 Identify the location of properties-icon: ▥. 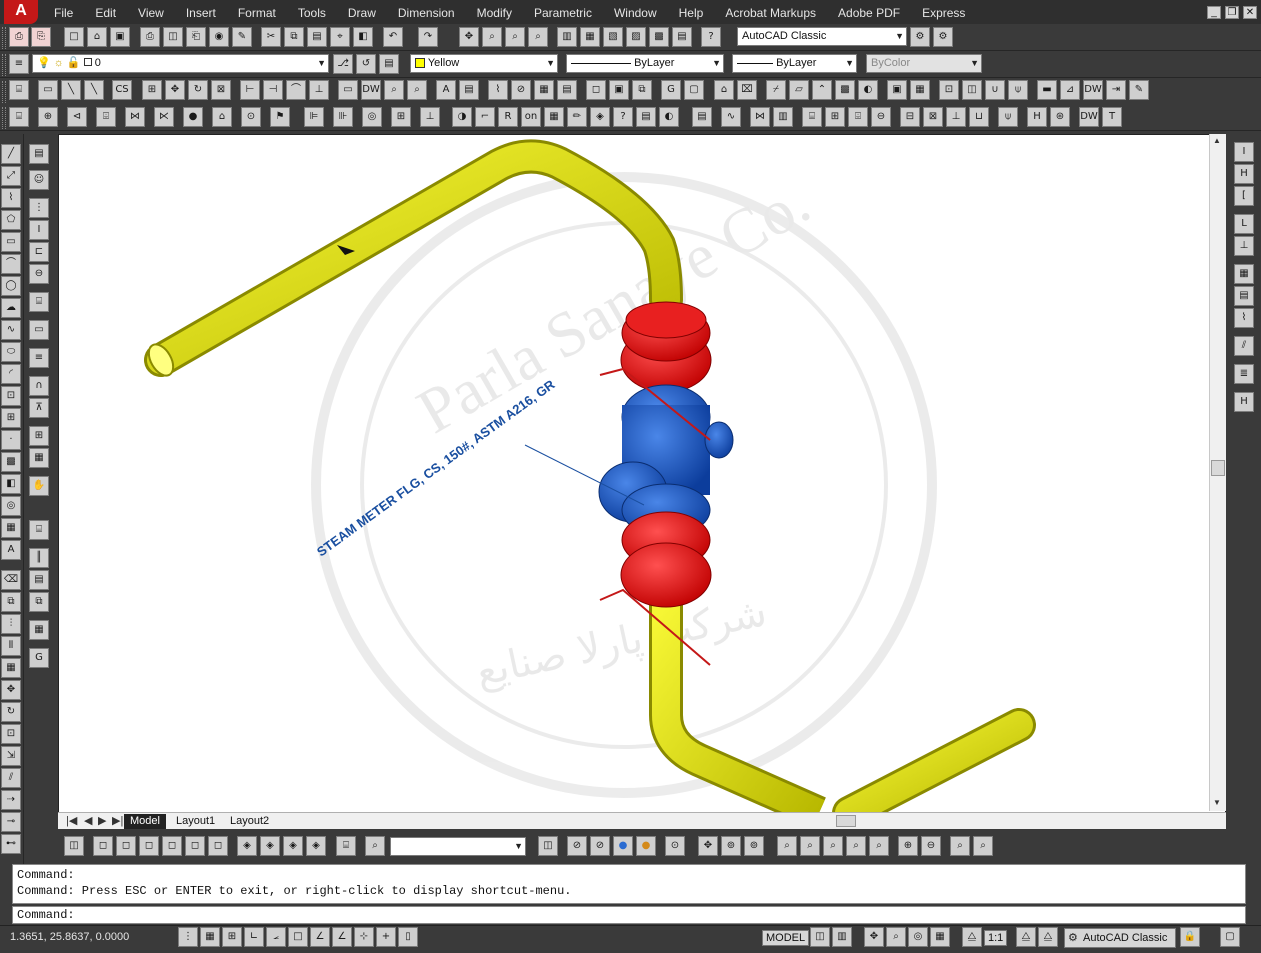
(567, 37).